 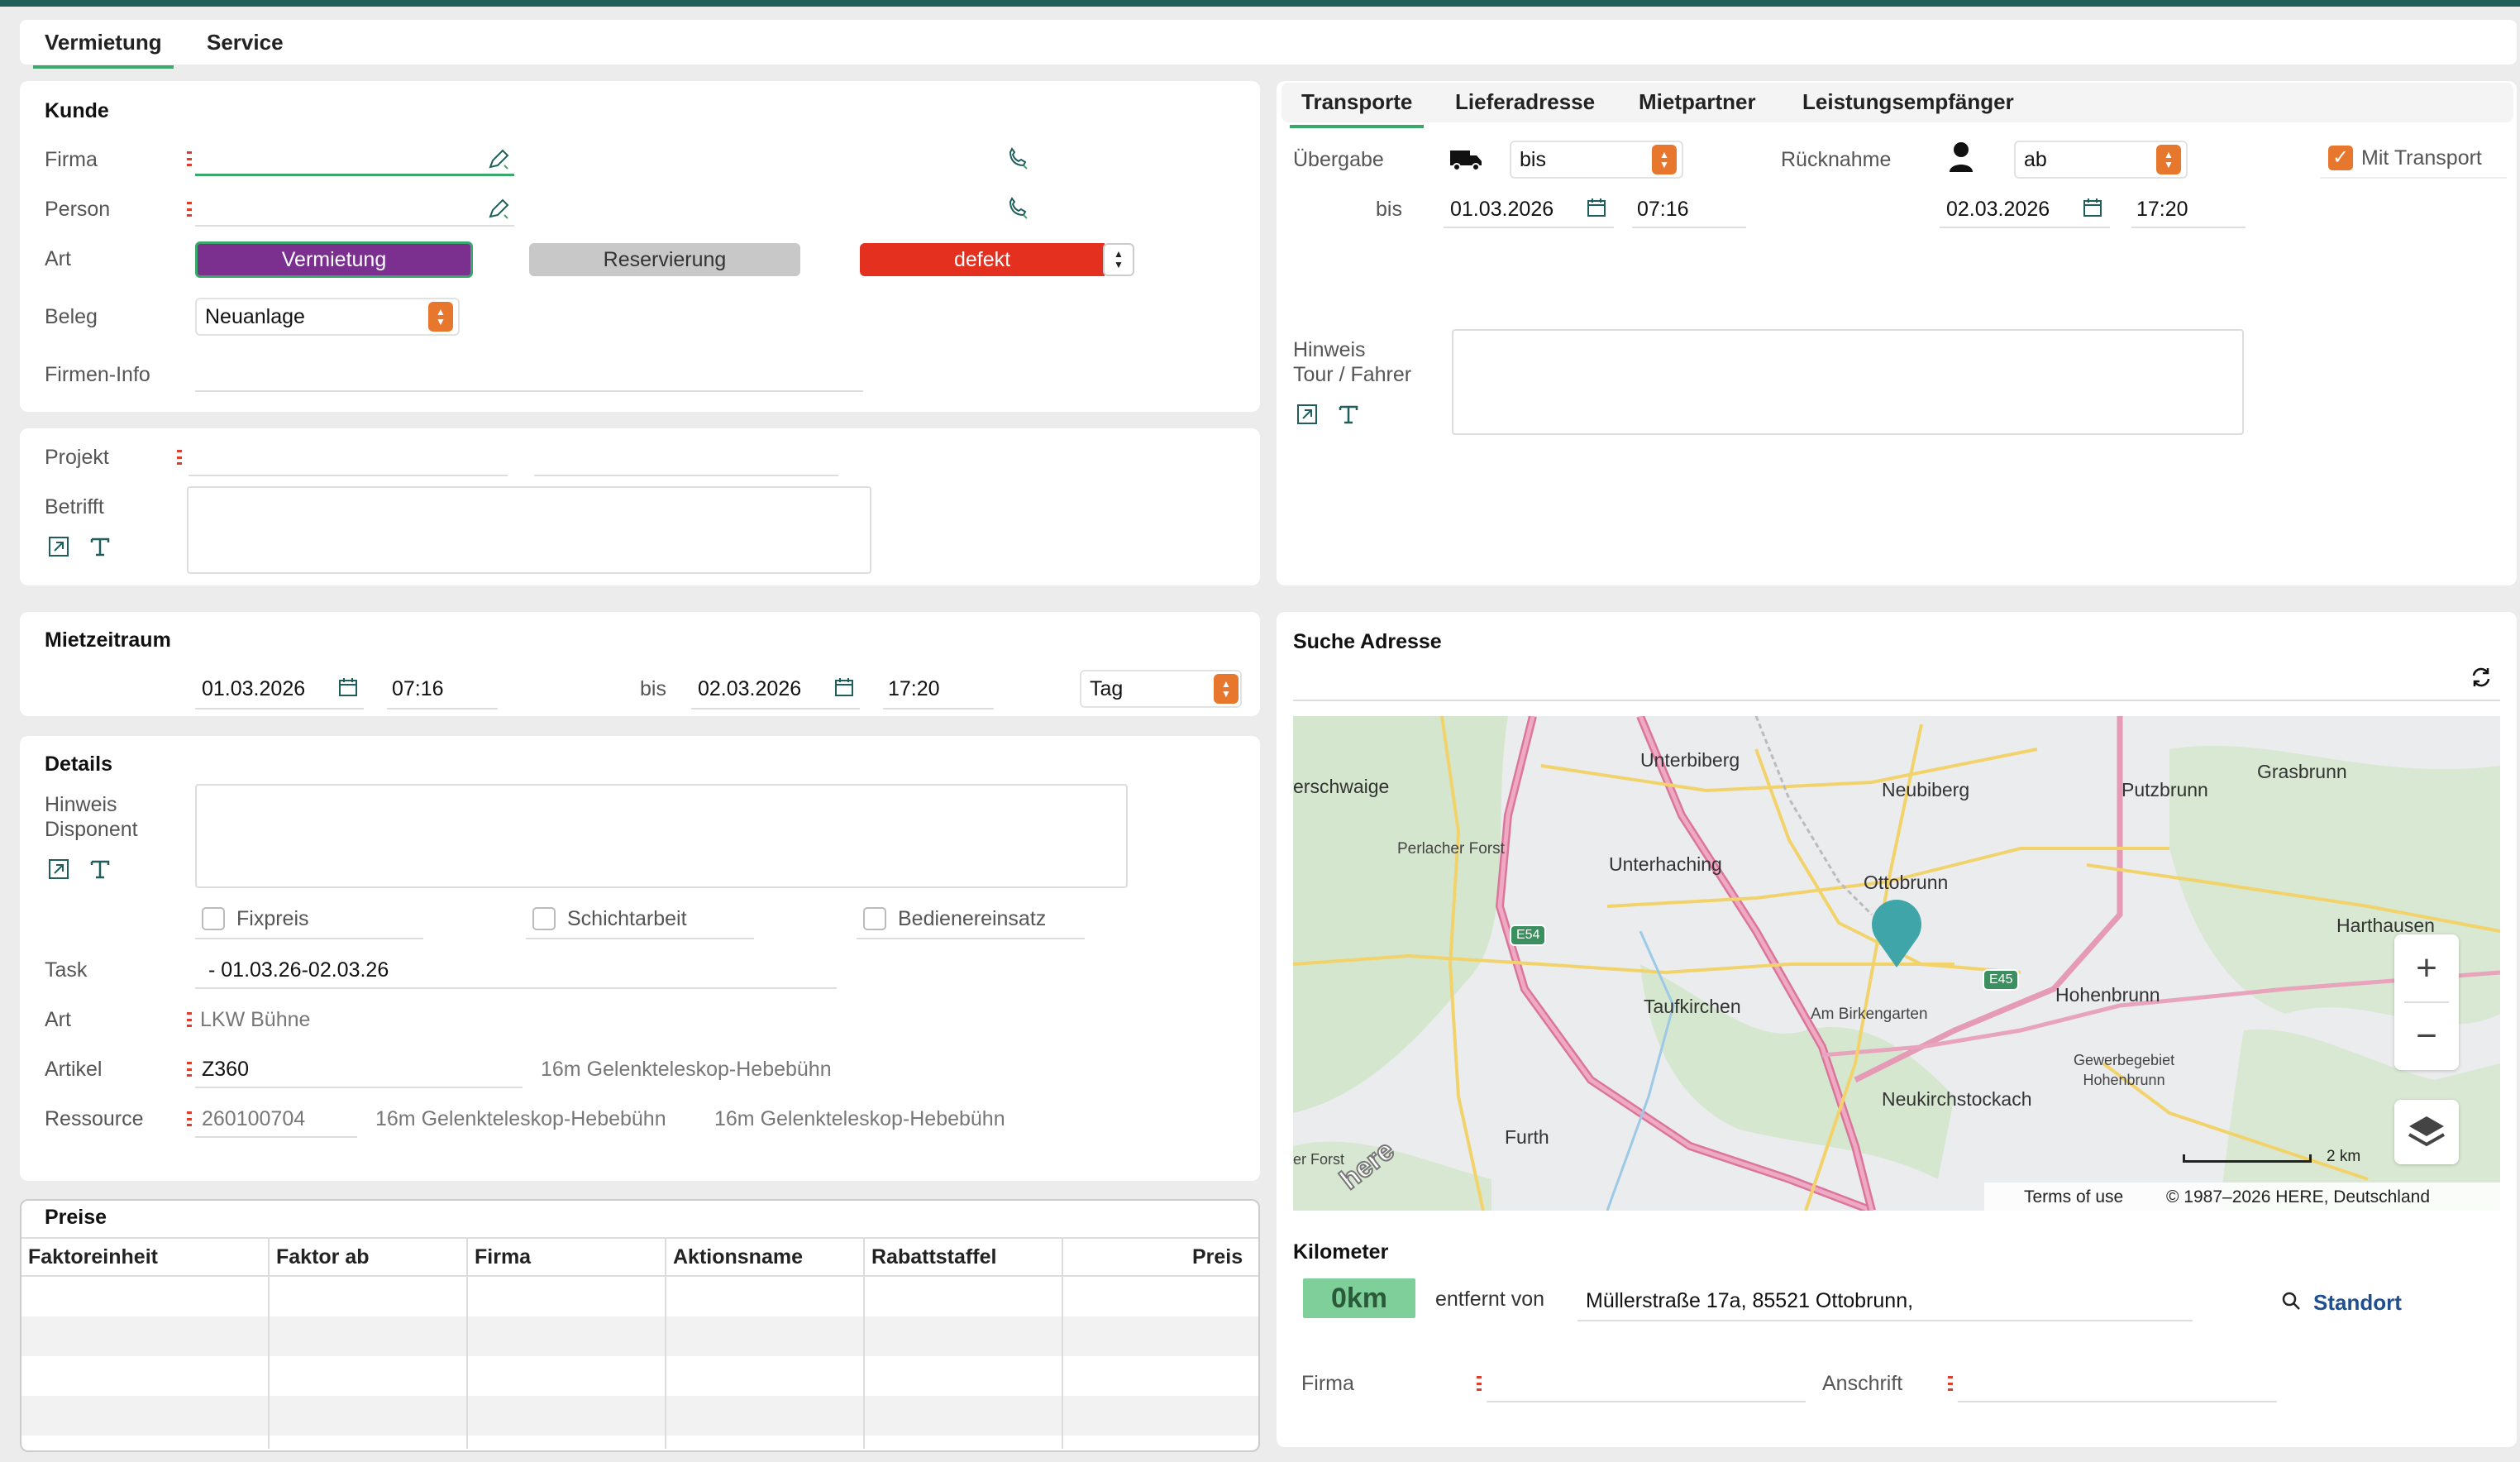 I want to click on tab-transporte: Transporte, so click(x=1357, y=108).